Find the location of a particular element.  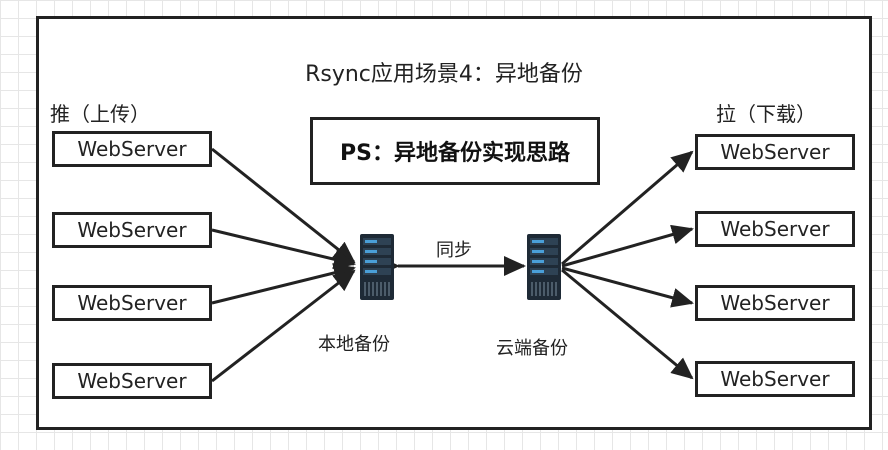

cloud-server-icon is located at coordinates (544, 267).